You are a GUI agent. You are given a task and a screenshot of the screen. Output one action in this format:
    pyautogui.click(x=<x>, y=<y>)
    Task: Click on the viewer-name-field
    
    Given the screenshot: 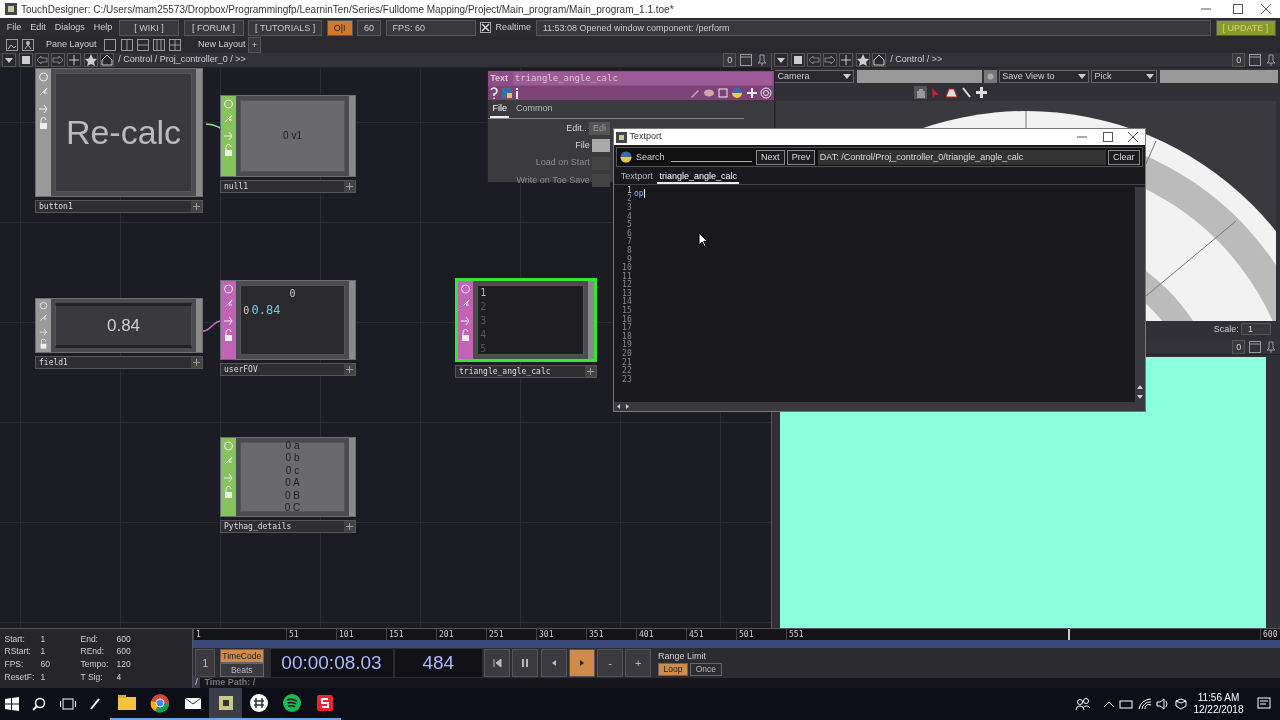 What is the action you would take?
    pyautogui.click(x=919, y=77)
    